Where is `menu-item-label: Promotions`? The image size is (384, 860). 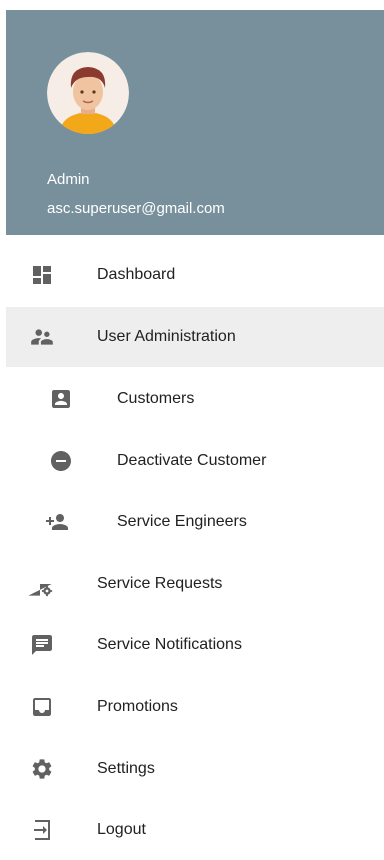 menu-item-label: Promotions is located at coordinates (137, 706).